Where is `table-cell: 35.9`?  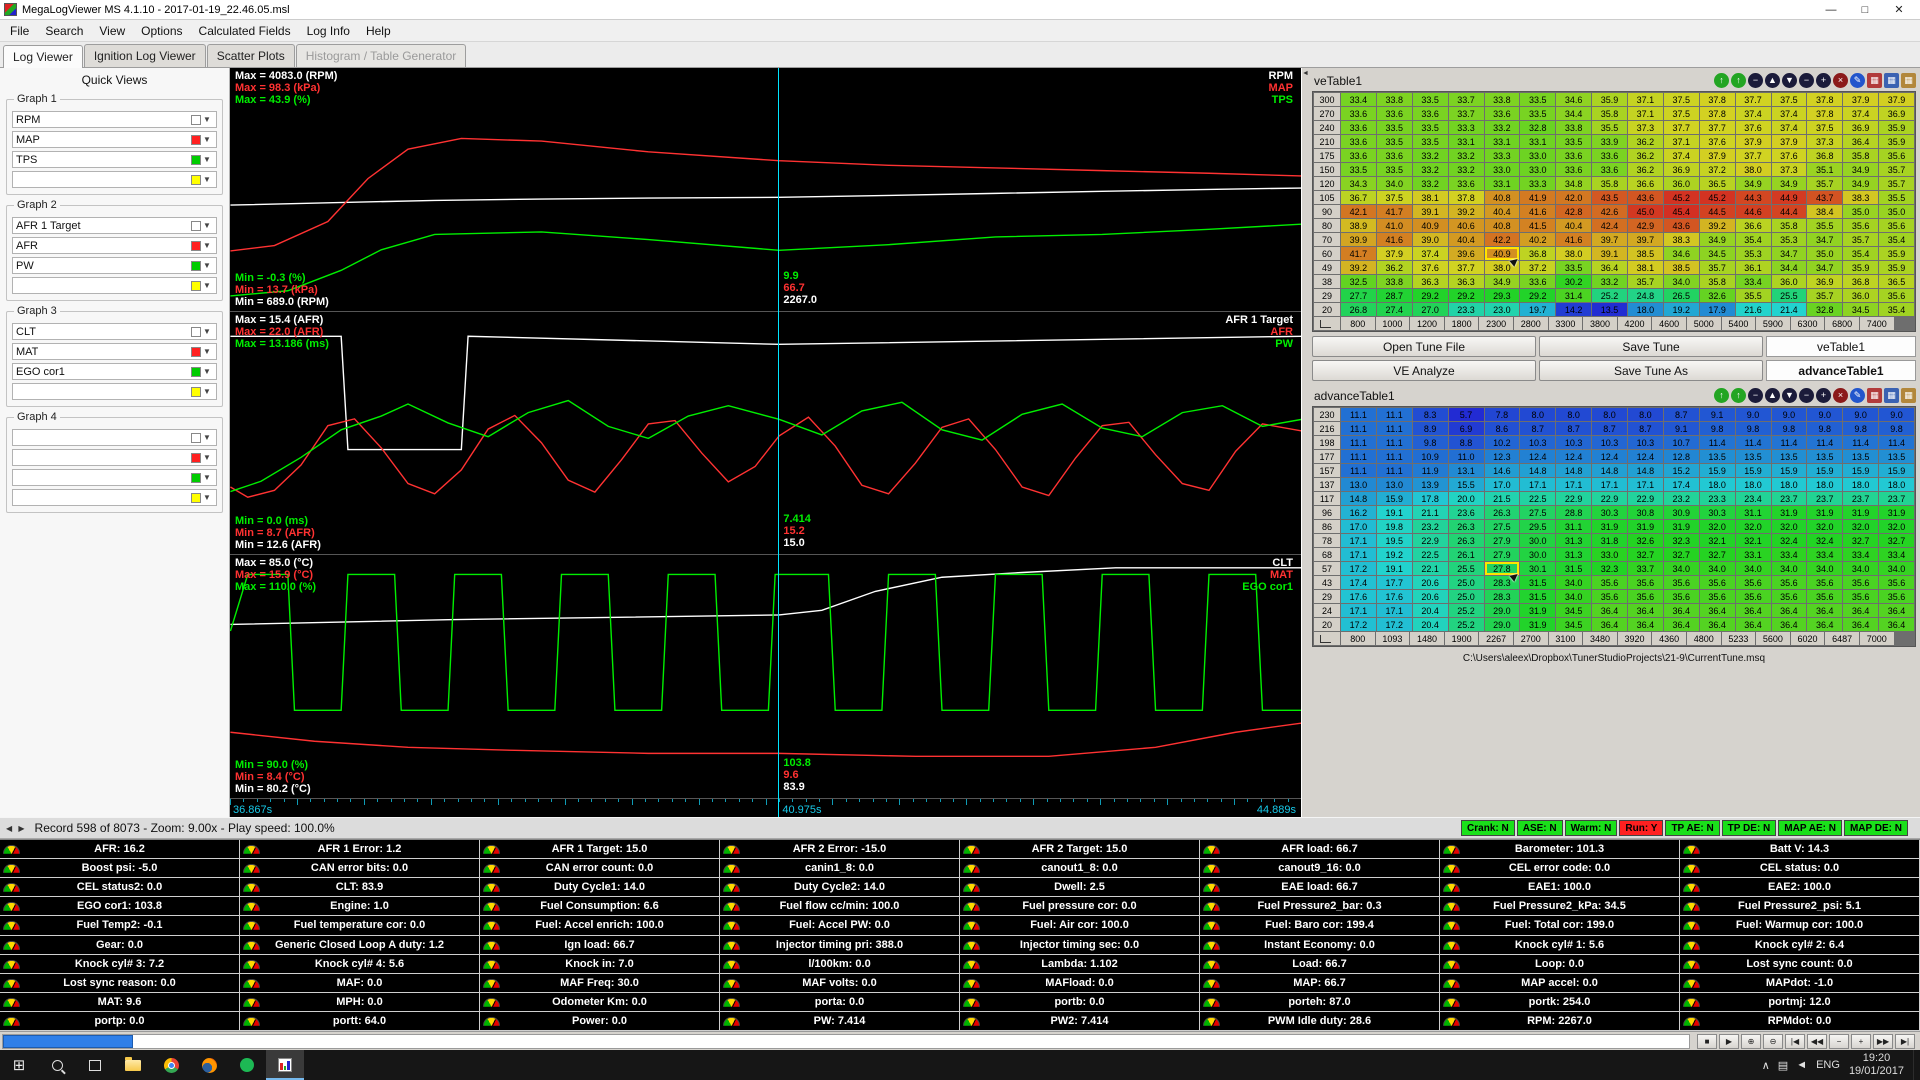 table-cell: 35.9 is located at coordinates (1896, 253).